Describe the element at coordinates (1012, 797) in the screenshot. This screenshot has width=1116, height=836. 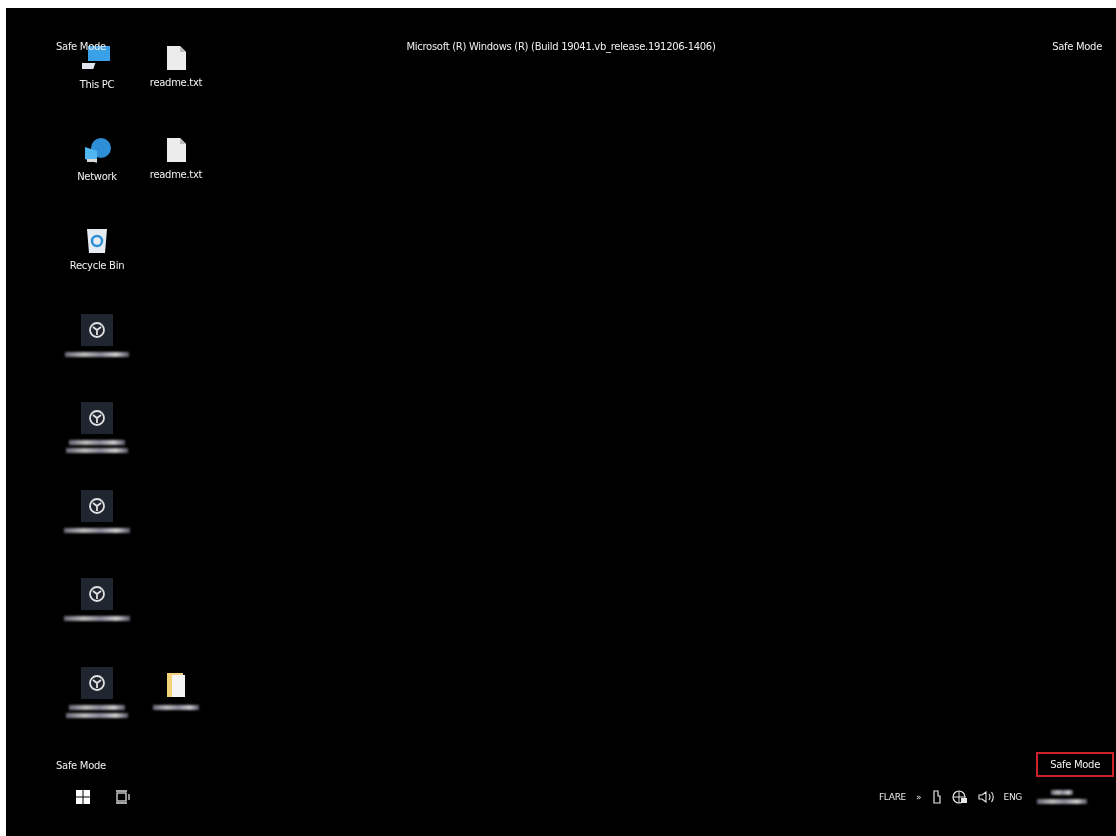
I see `language-indicator: ENG` at that location.